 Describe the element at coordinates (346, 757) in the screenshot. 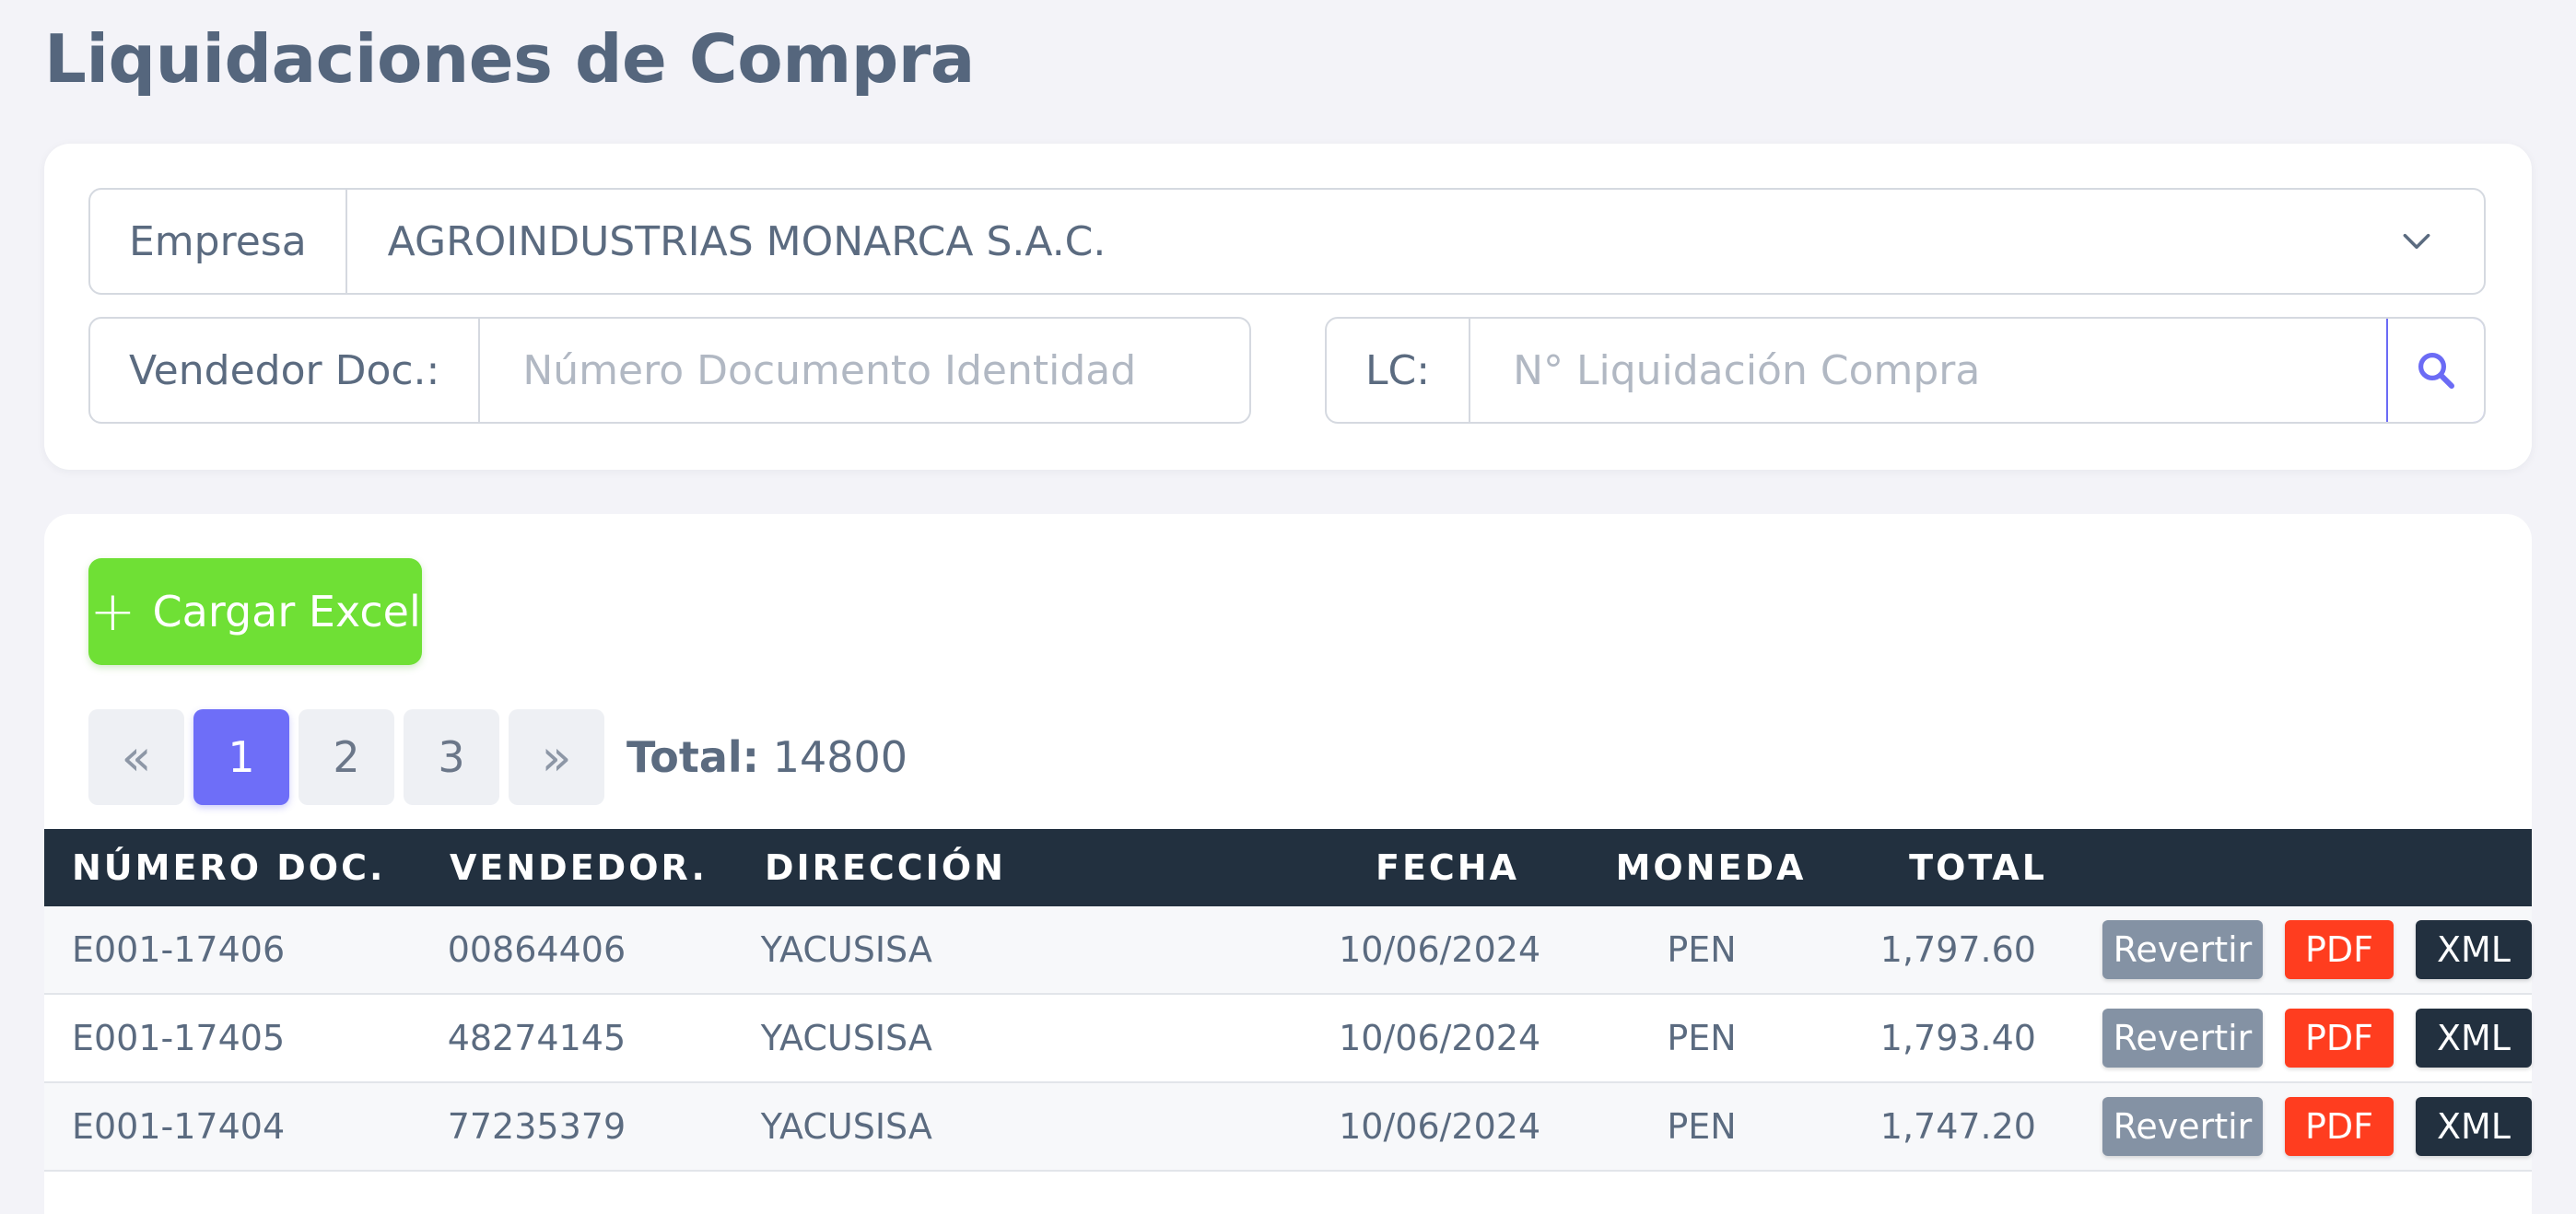

I see `page-button-2: 2` at that location.